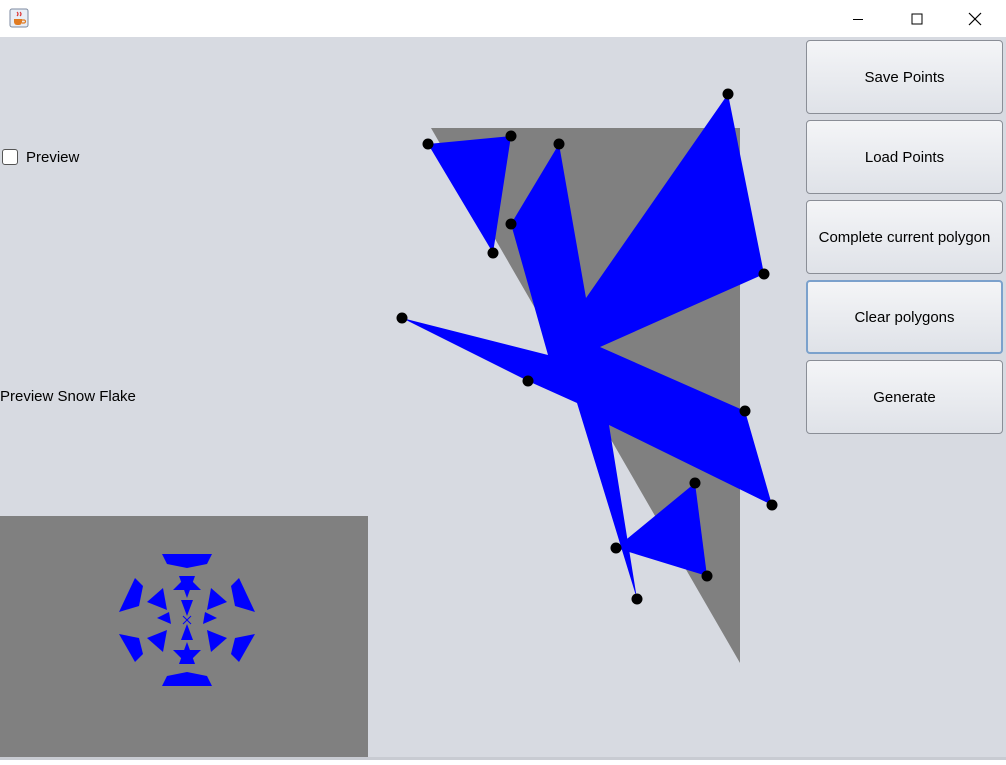 The width and height of the screenshot is (1006, 765). I want to click on close-icon, so click(975, 18).